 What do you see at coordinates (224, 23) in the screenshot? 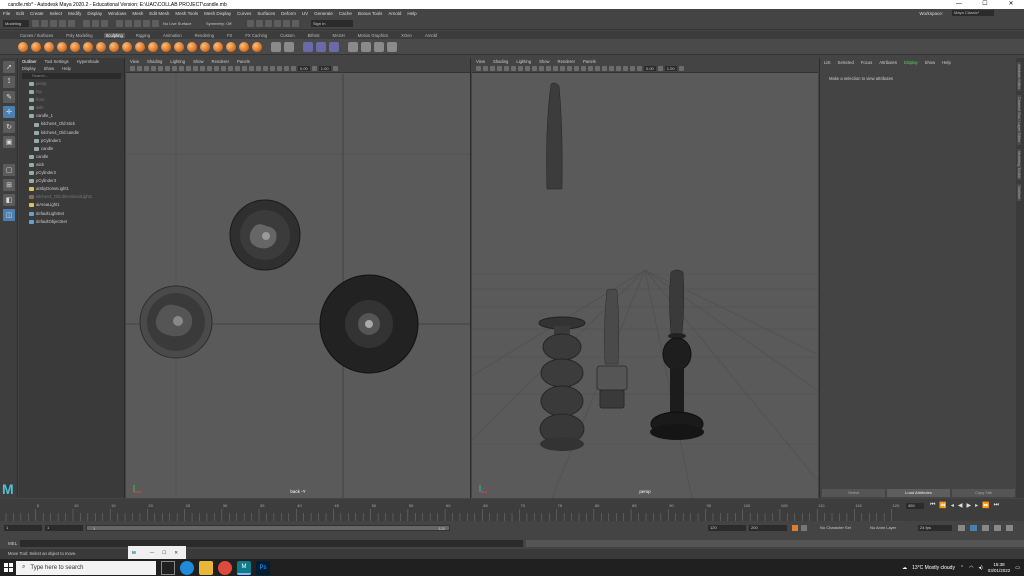
I see `symmetry-label: Symmetry: Off` at bounding box center [224, 23].